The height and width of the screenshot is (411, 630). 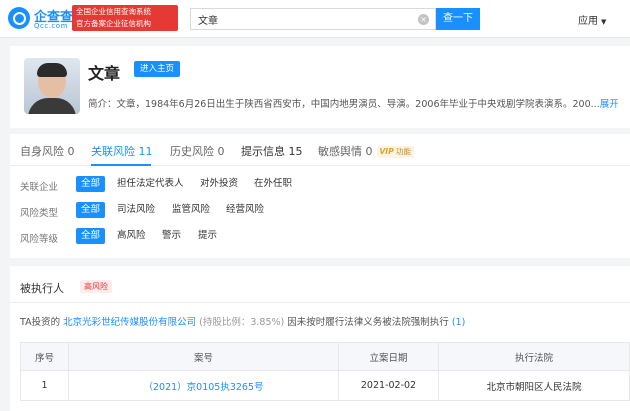 I want to click on apps-menu: 应用 ▼, so click(x=592, y=19).